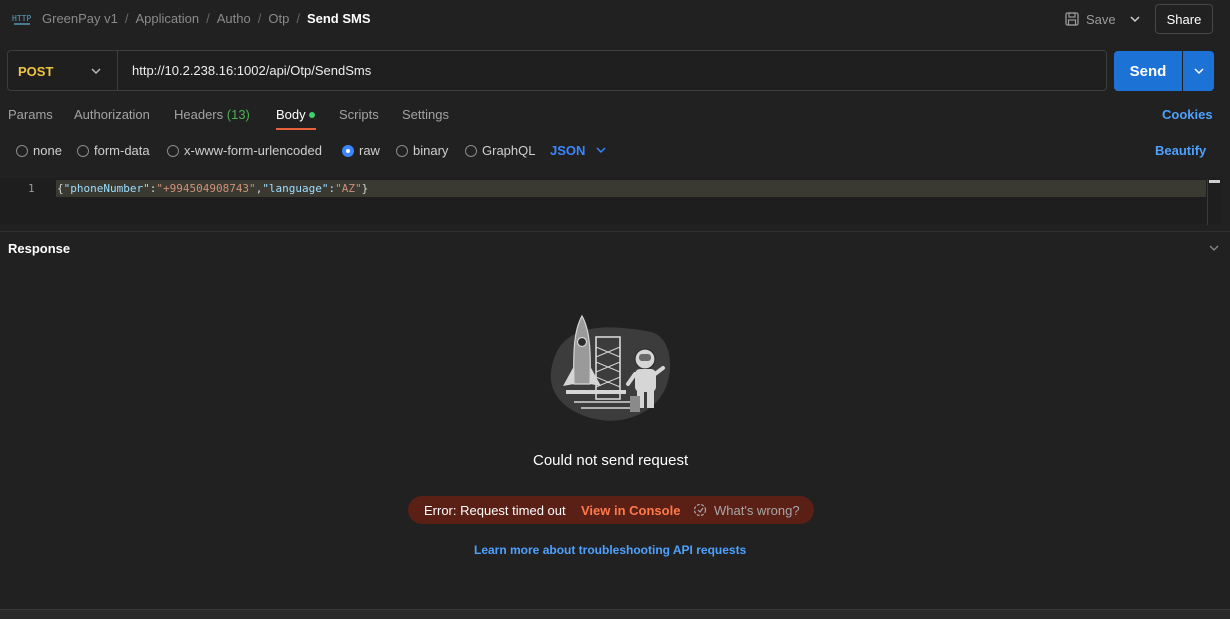  Describe the element at coordinates (471, 151) in the screenshot. I see `radio-graphql` at that location.